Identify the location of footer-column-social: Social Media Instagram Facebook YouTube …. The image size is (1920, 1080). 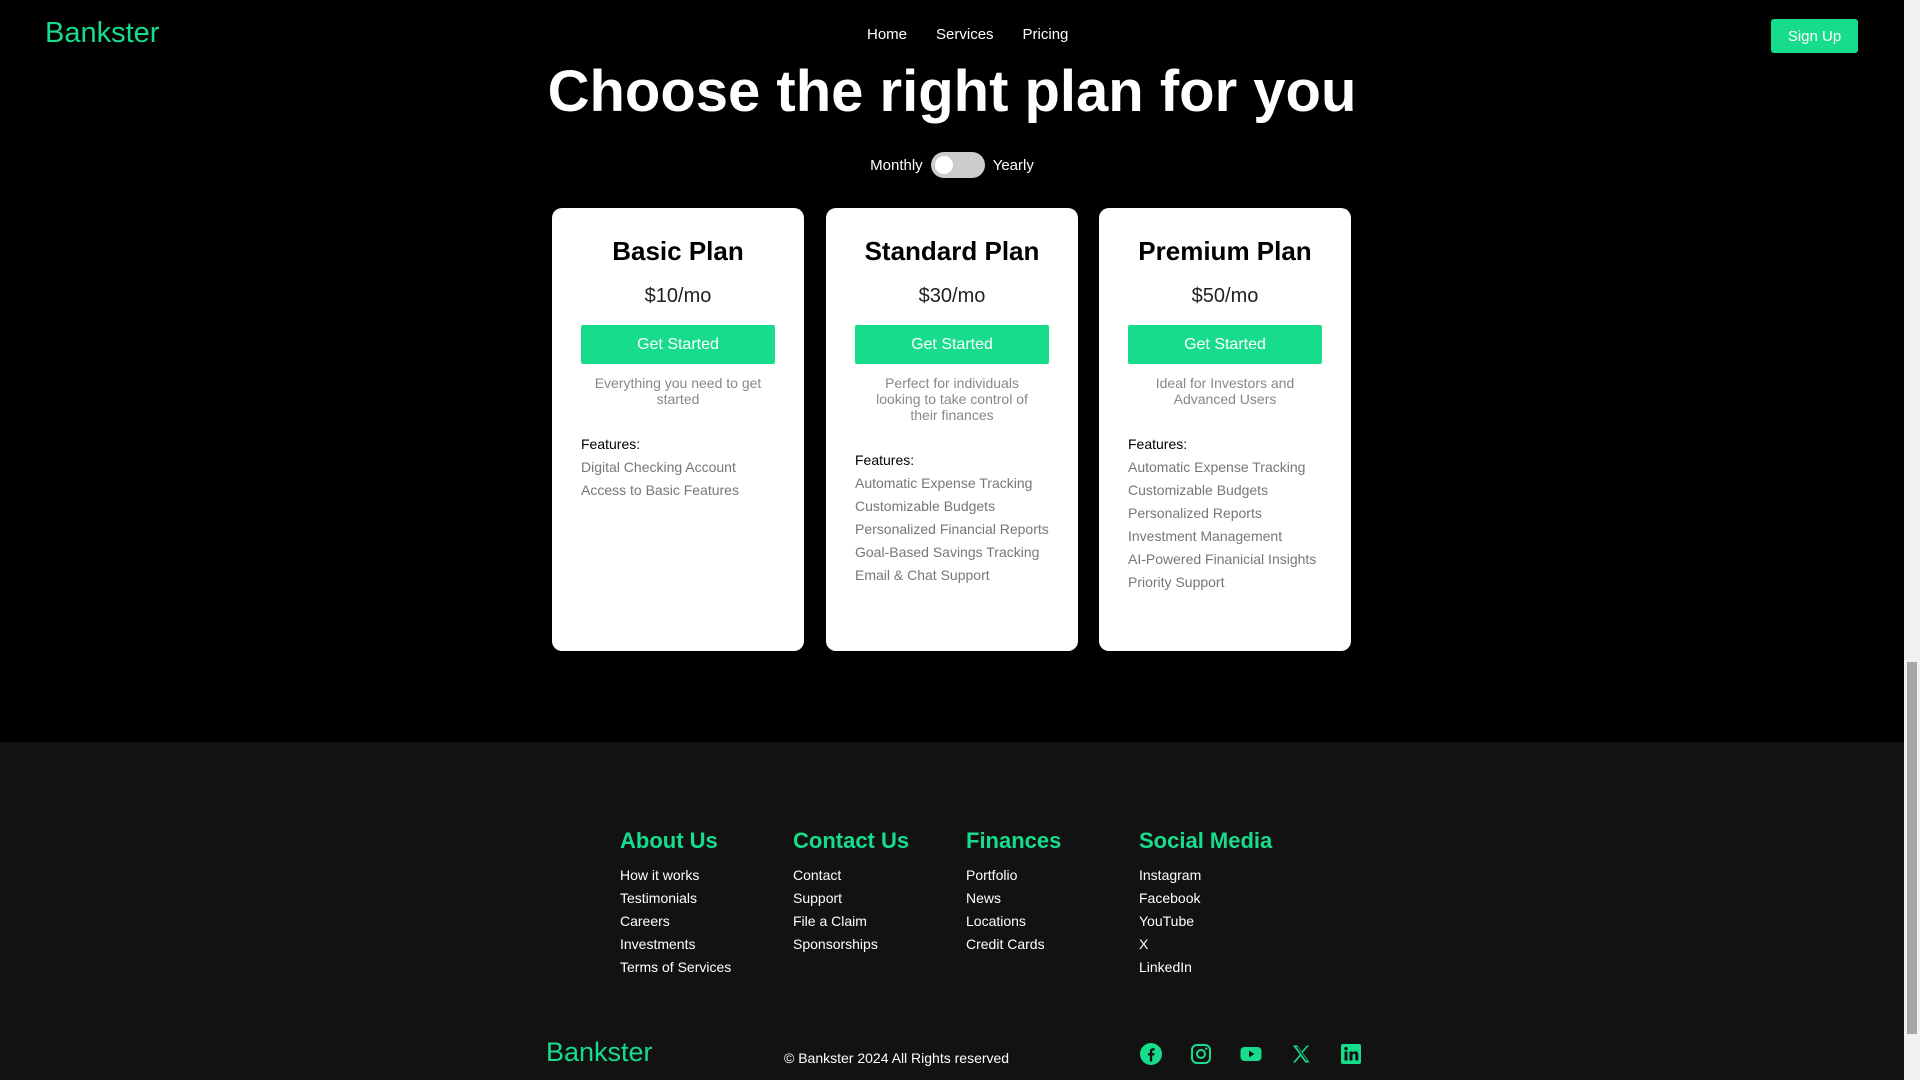
(1205, 905).